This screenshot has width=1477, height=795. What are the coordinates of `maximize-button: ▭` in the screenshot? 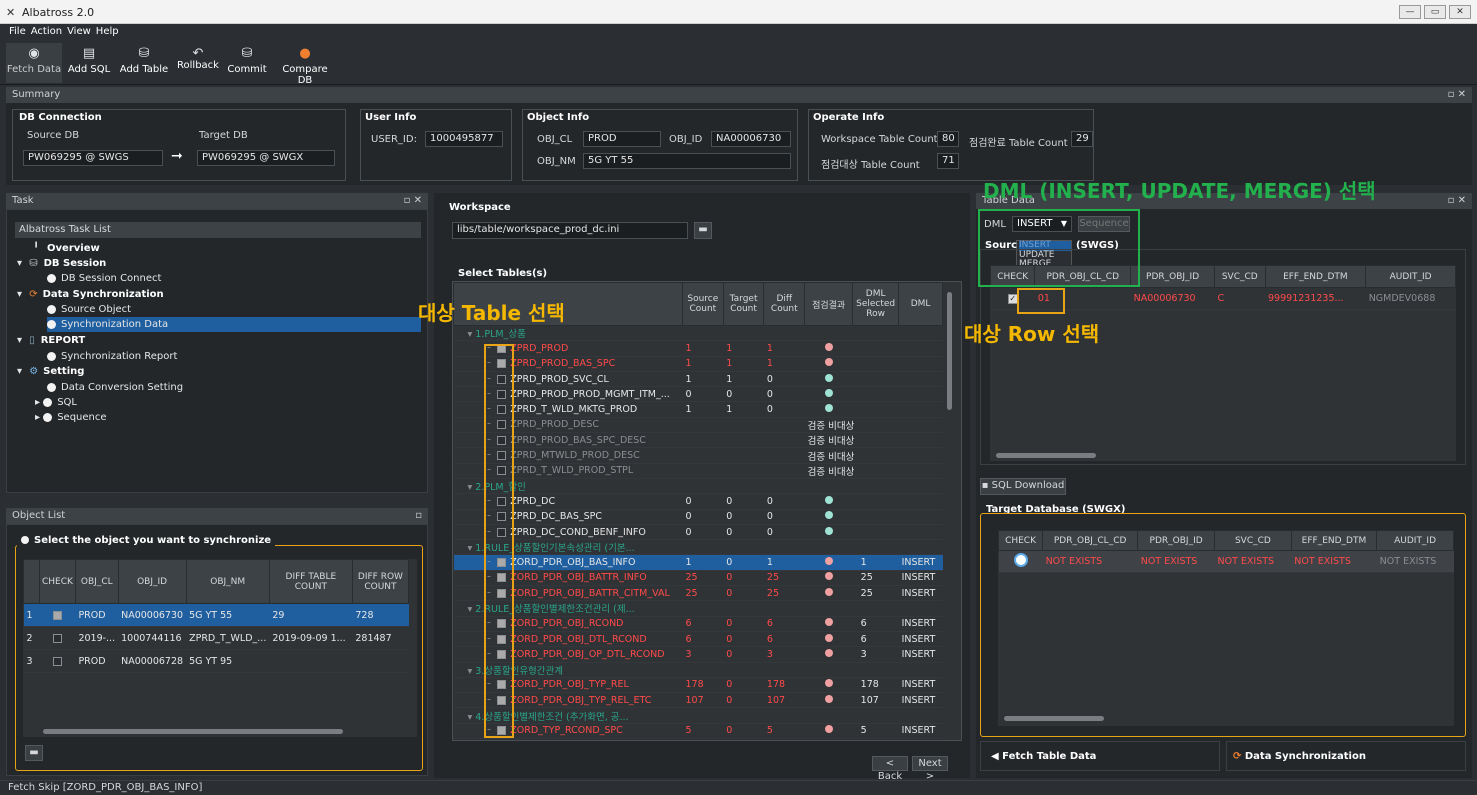 It's located at (1435, 12).